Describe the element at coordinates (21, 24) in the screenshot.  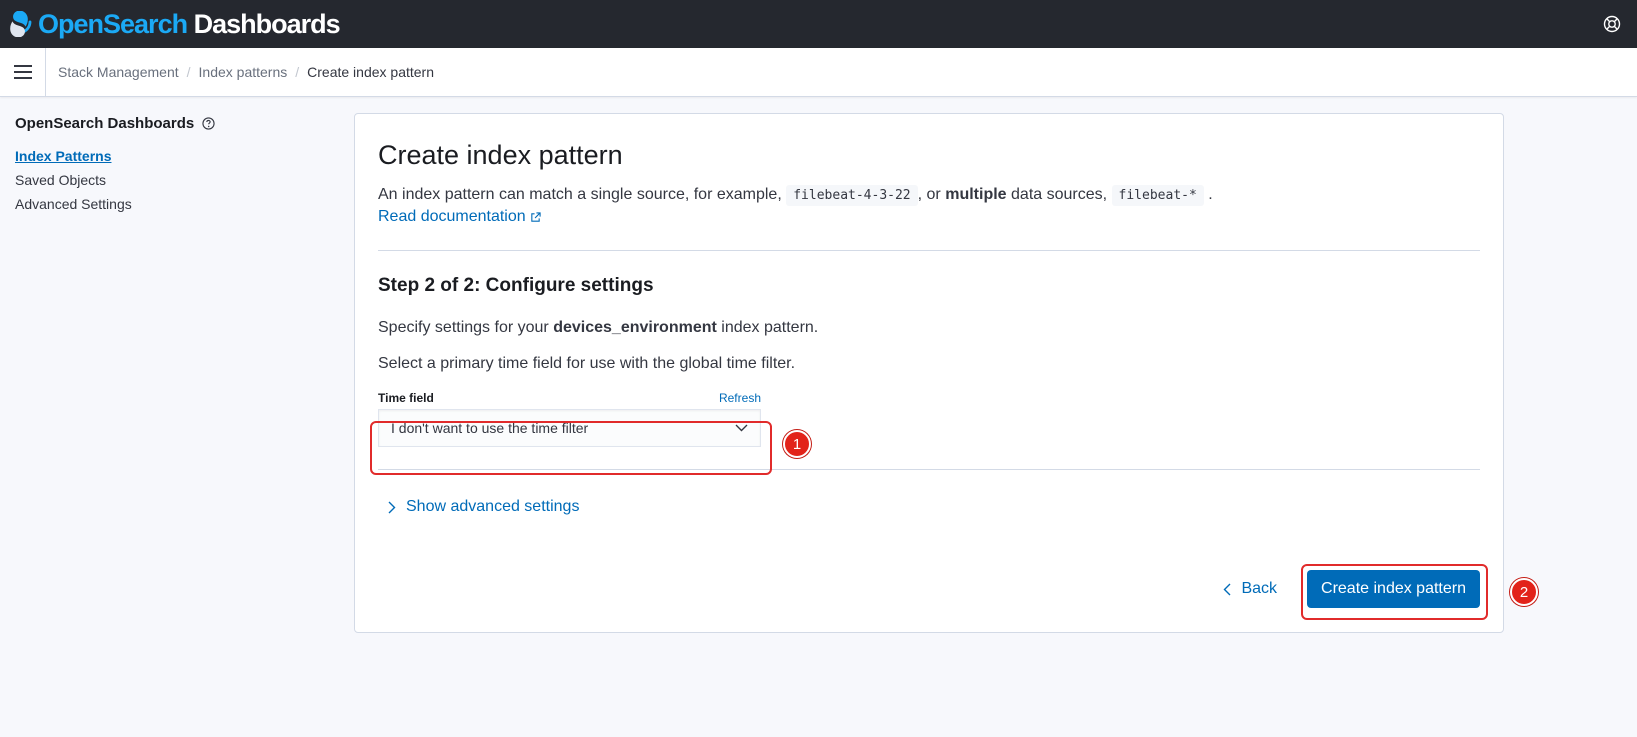
I see `opensearch-logo-icon` at that location.